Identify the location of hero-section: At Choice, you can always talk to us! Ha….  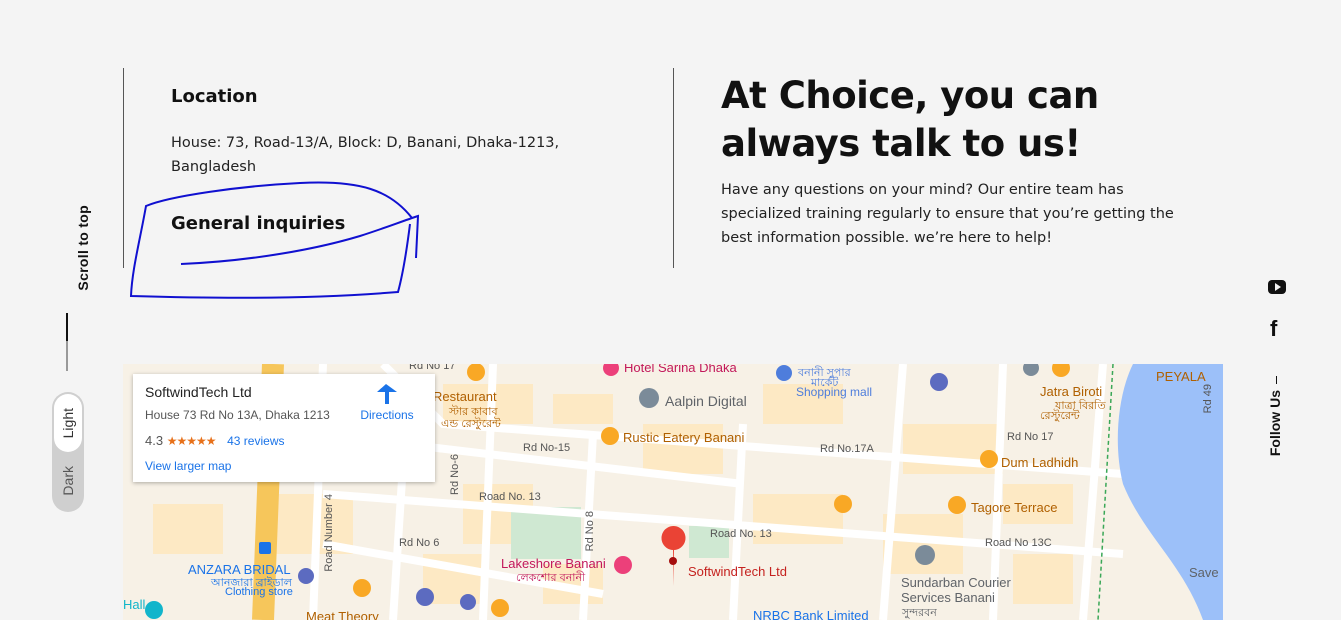
(951, 161).